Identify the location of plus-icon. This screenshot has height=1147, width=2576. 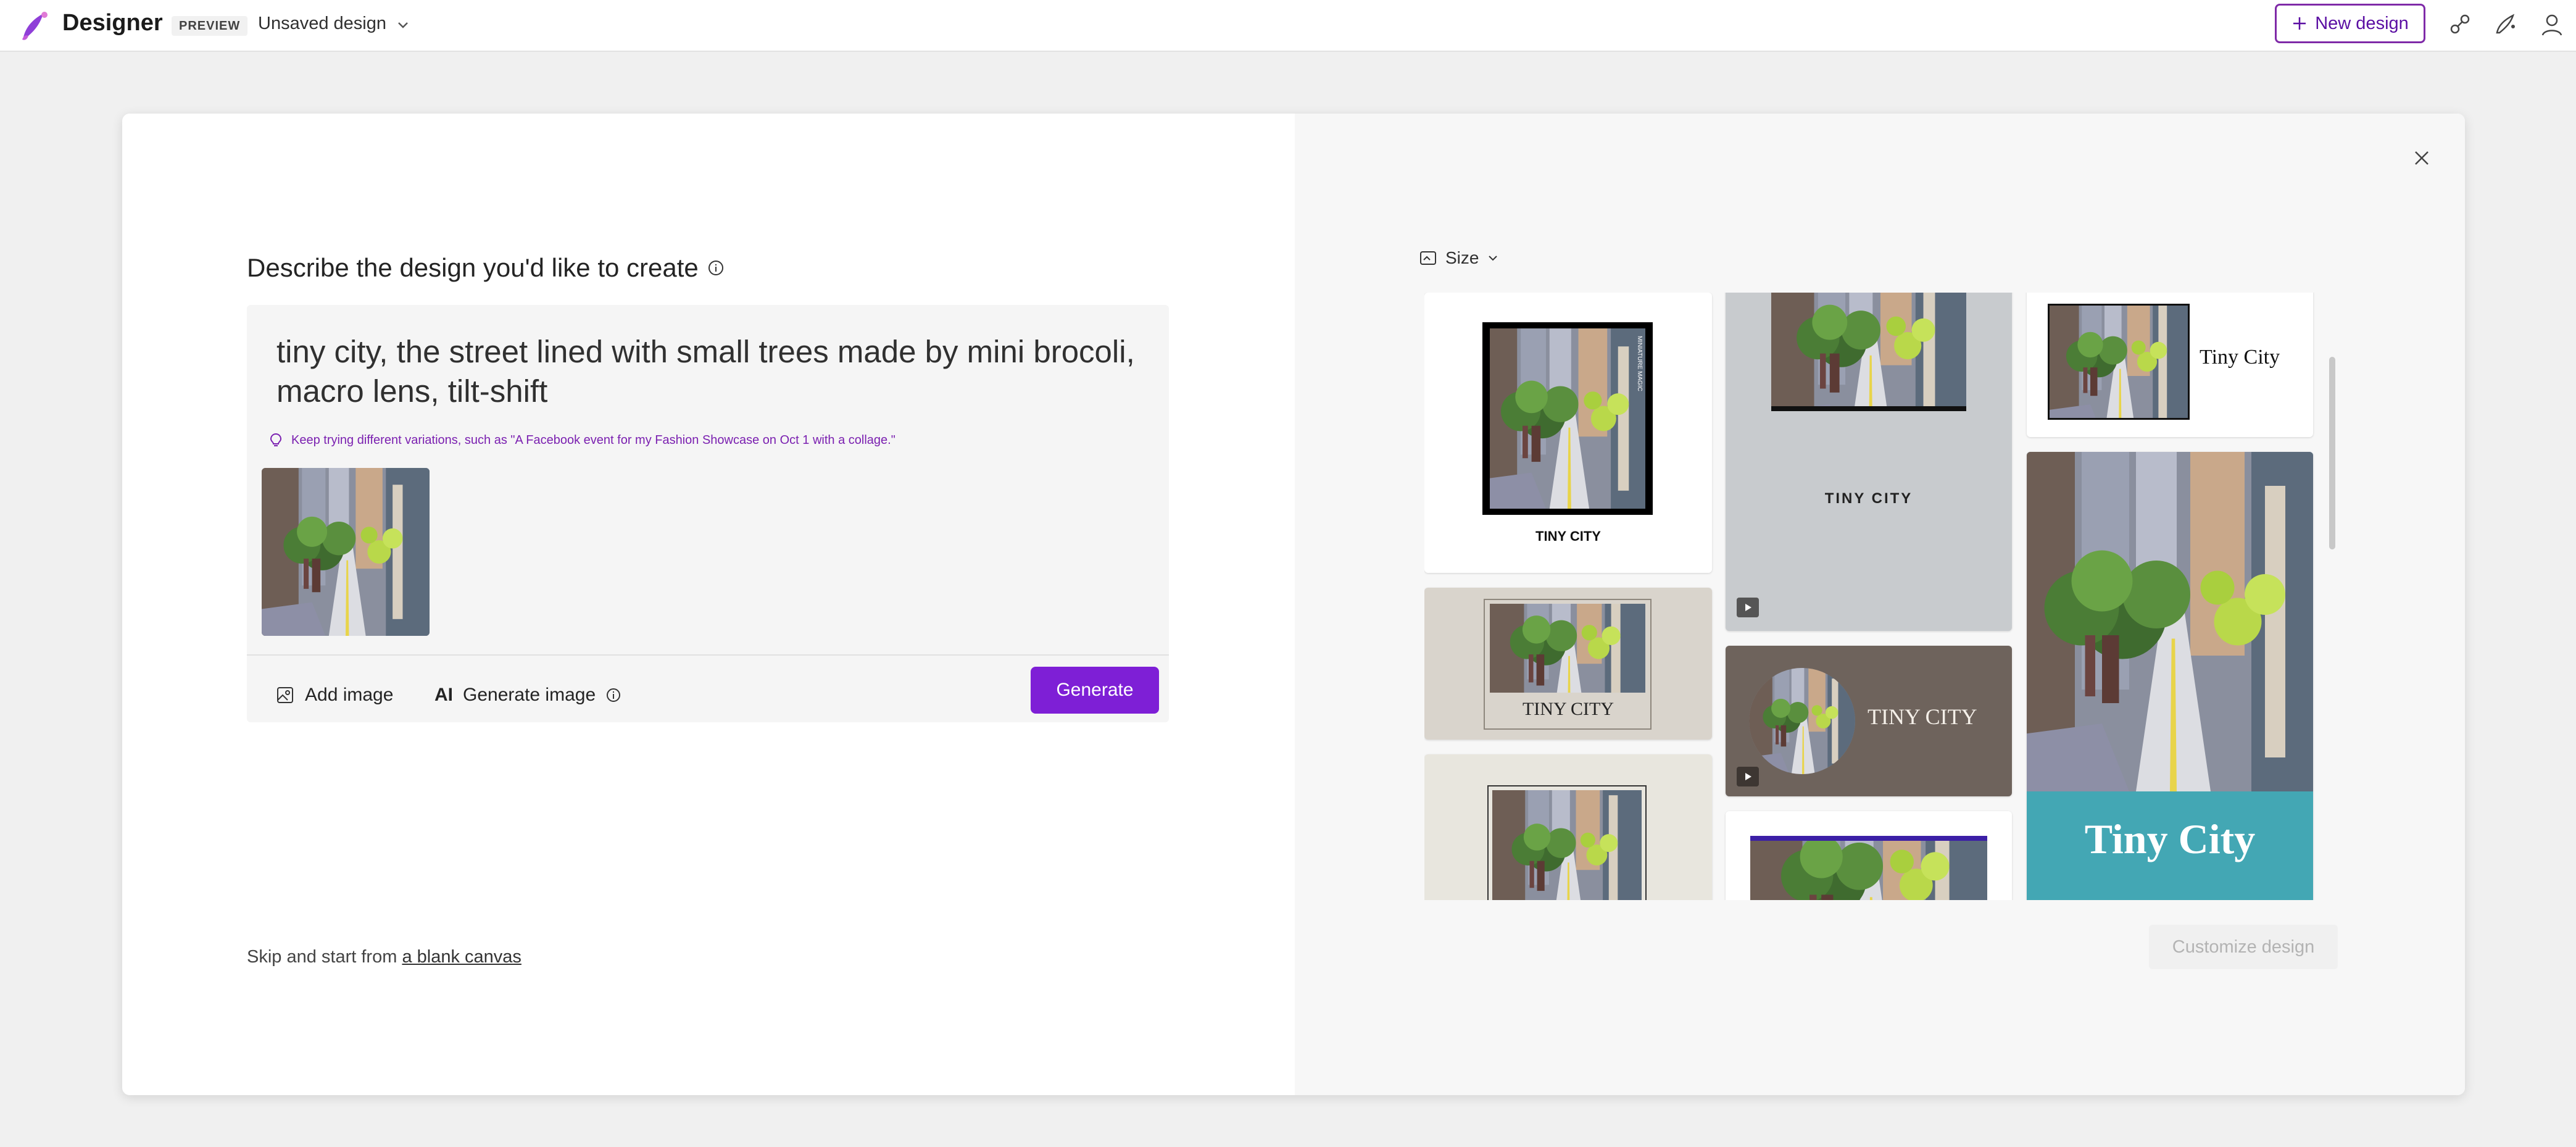
(2299, 23).